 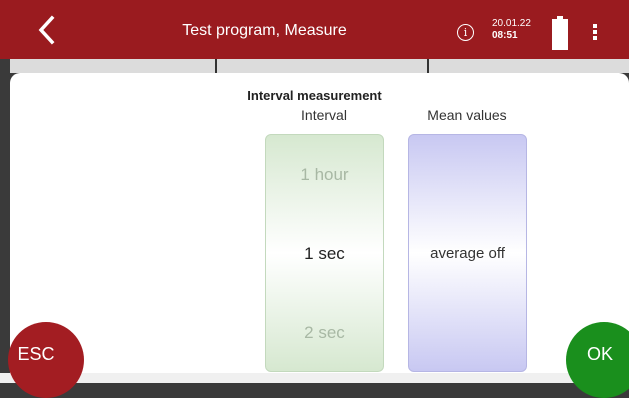 What do you see at coordinates (511, 23) in the screenshot?
I see `date-text: 20.01.22` at bounding box center [511, 23].